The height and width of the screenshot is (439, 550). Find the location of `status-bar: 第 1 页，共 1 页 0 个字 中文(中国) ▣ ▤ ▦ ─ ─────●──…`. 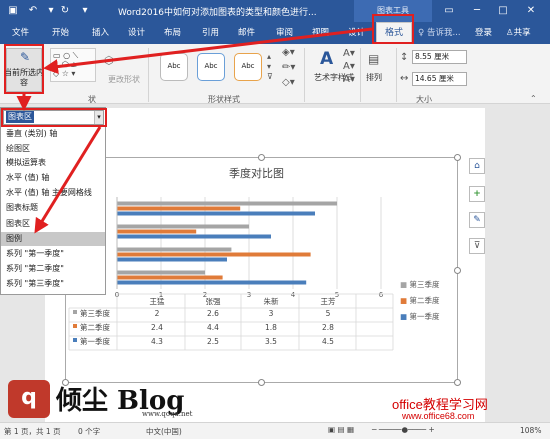

status-bar: 第 1 页，共 1 页 0 个字 中文(中国) ▣ ▤ ▦ ─ ─────●──… is located at coordinates (275, 430).